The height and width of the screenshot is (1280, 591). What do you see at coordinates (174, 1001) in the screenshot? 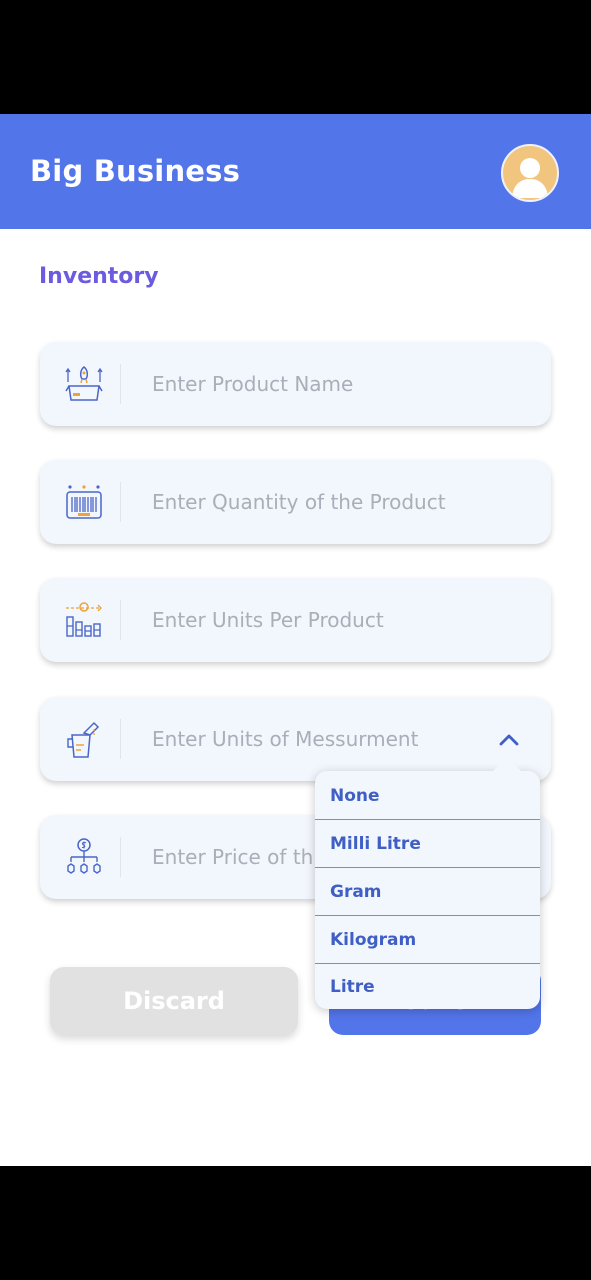
I see `discard-button: Discard` at bounding box center [174, 1001].